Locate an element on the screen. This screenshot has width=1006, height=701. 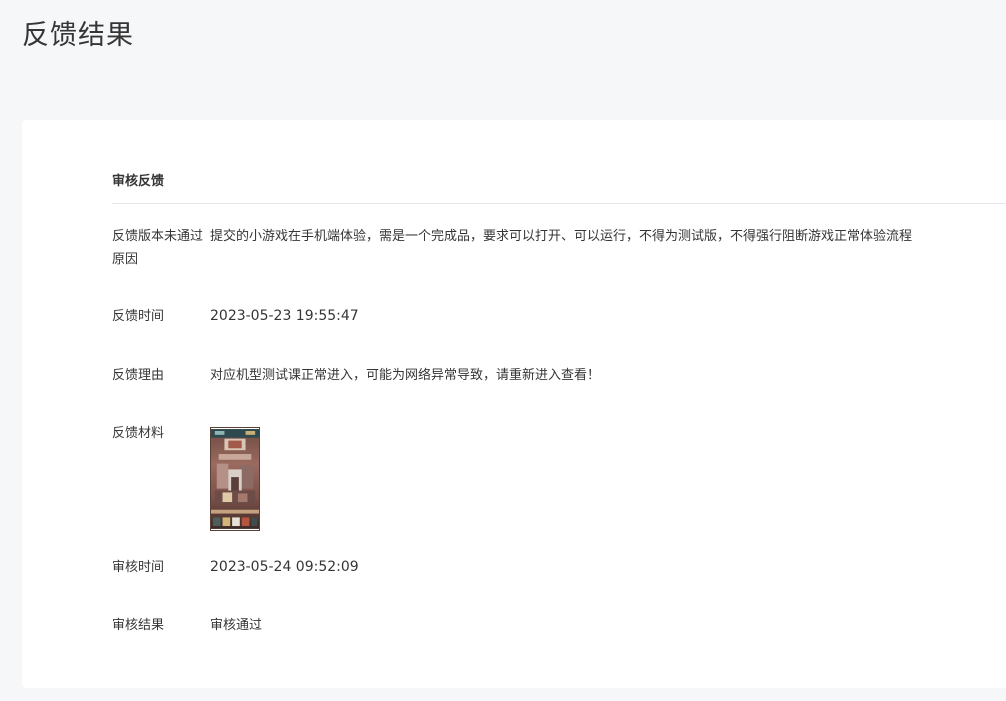
page-title: 反馈结果 is located at coordinates (78, 35).